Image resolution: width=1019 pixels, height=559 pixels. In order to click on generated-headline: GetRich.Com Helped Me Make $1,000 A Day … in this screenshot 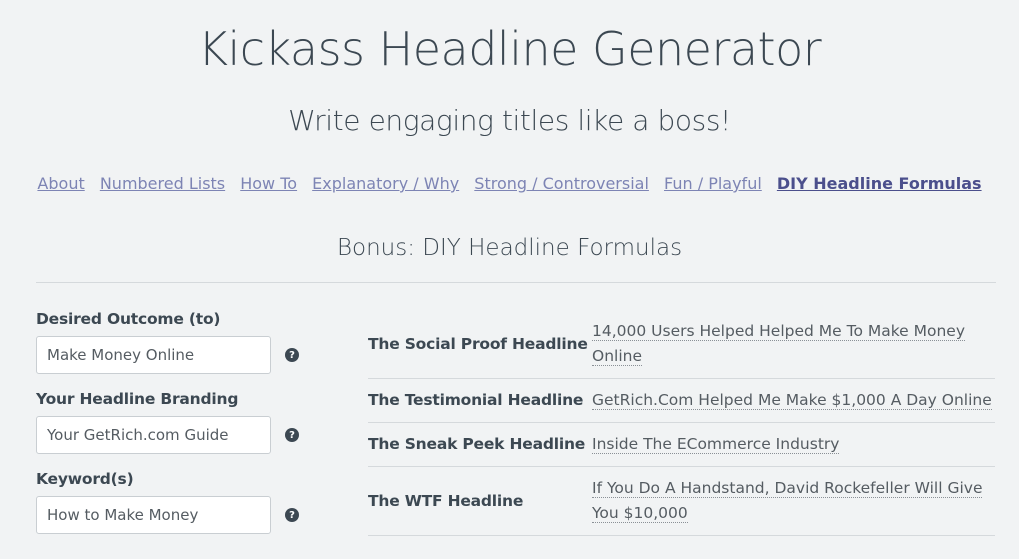, I will do `click(793, 400)`.